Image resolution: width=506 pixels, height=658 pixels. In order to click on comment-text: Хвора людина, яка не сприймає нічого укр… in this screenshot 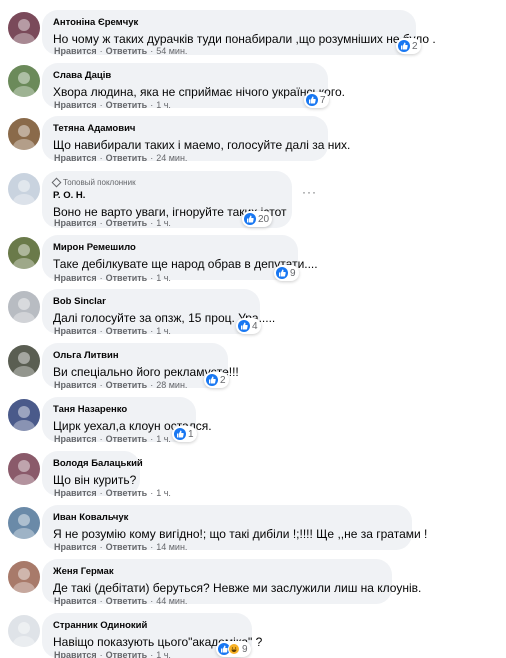, I will do `click(199, 92)`.